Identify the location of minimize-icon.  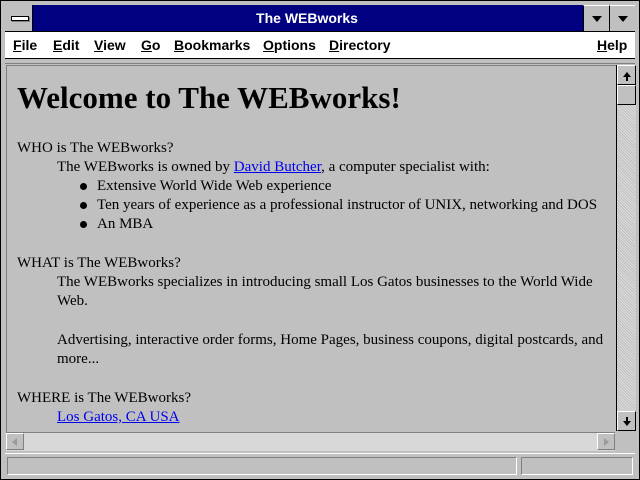
(596, 18).